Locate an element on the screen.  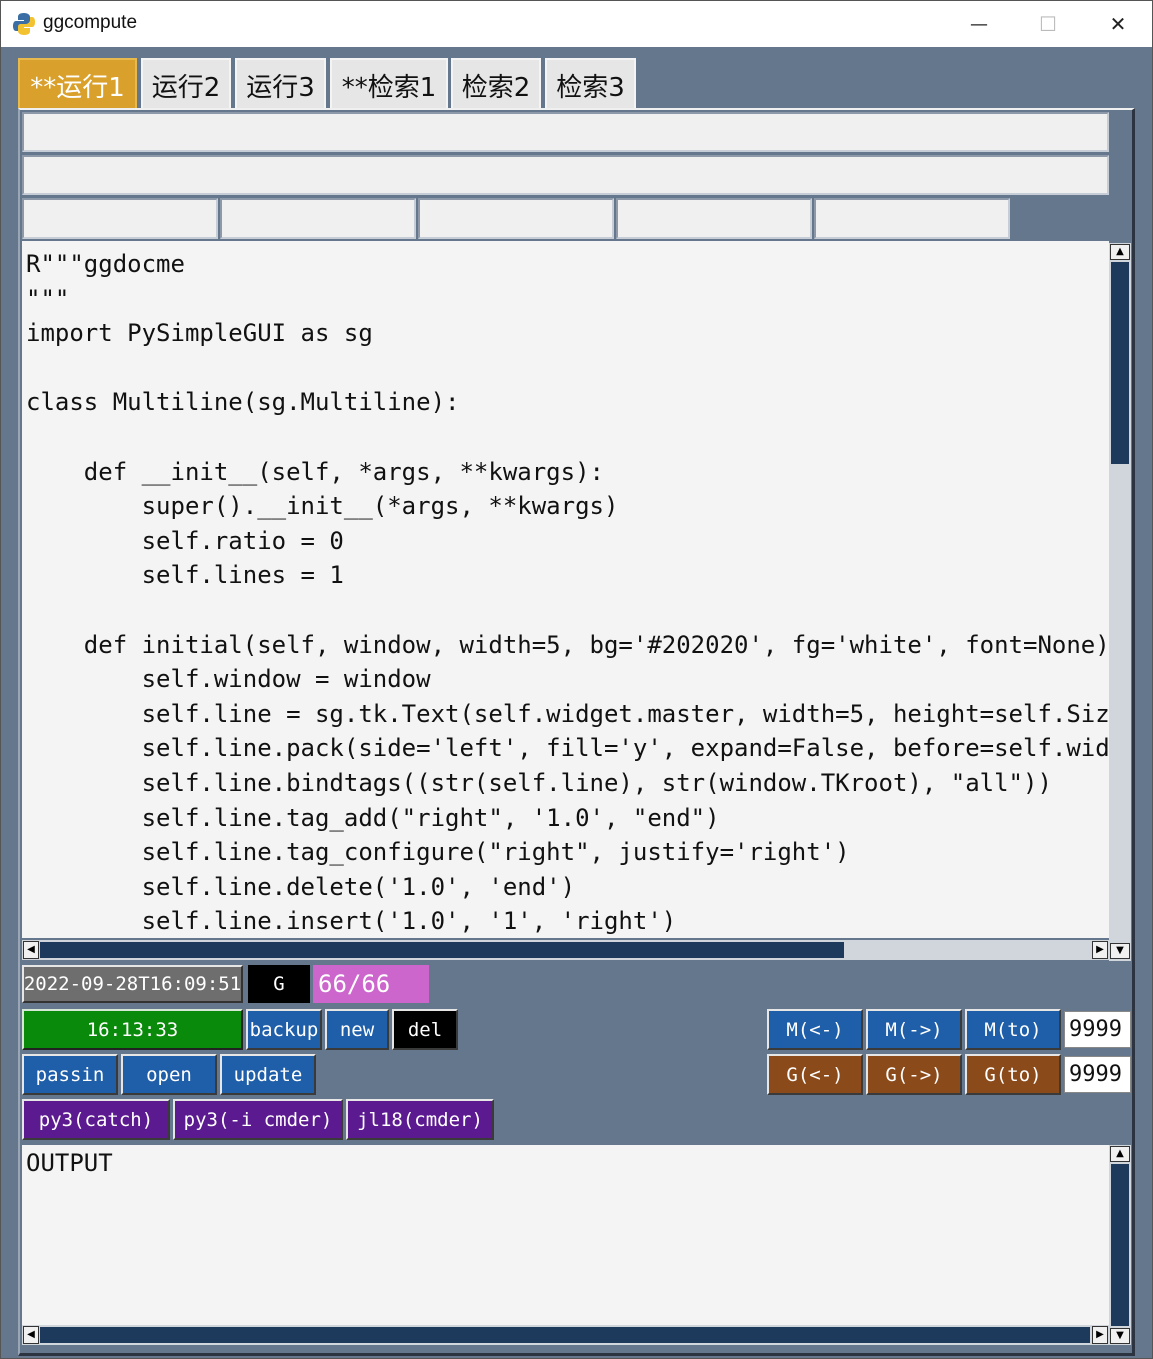
output-scroll-left-icon: ◀ is located at coordinates (31, 1335).